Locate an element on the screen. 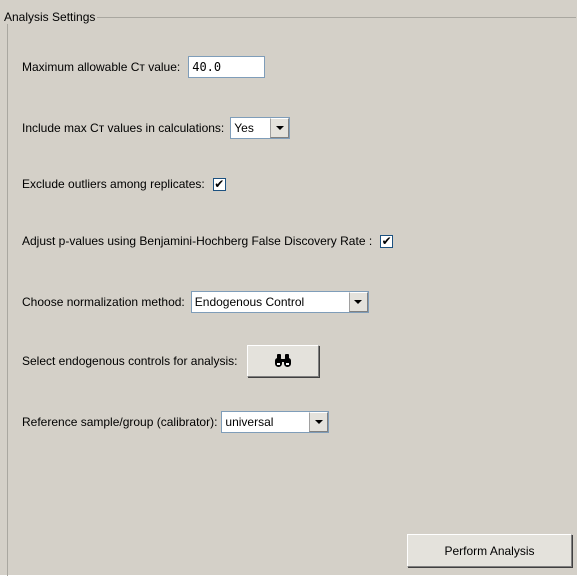 The image size is (577, 576). select-endogenous-controls-button is located at coordinates (283, 361).